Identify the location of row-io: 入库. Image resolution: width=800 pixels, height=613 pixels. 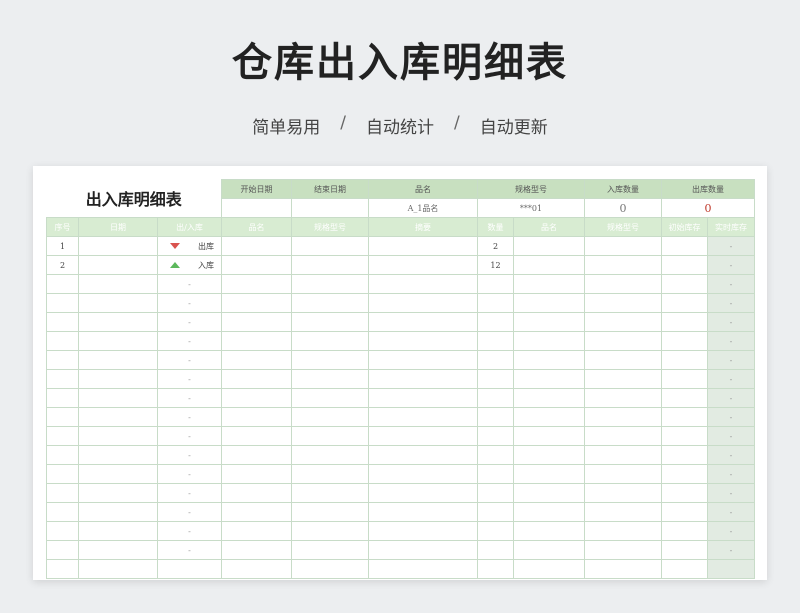
(189, 265).